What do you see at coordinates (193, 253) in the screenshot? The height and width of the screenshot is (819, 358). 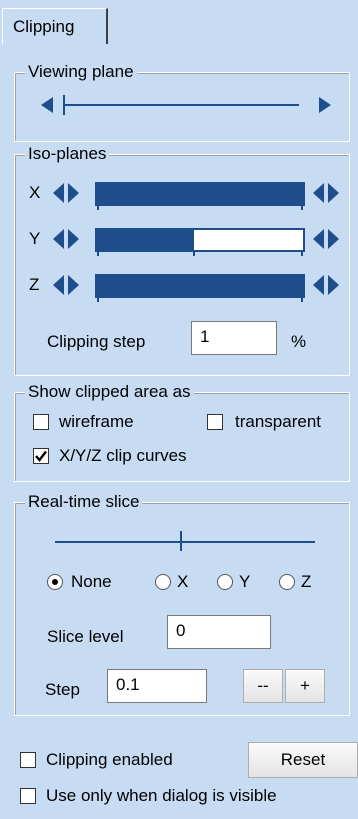 I see `iso-plane-fill-mark` at bounding box center [193, 253].